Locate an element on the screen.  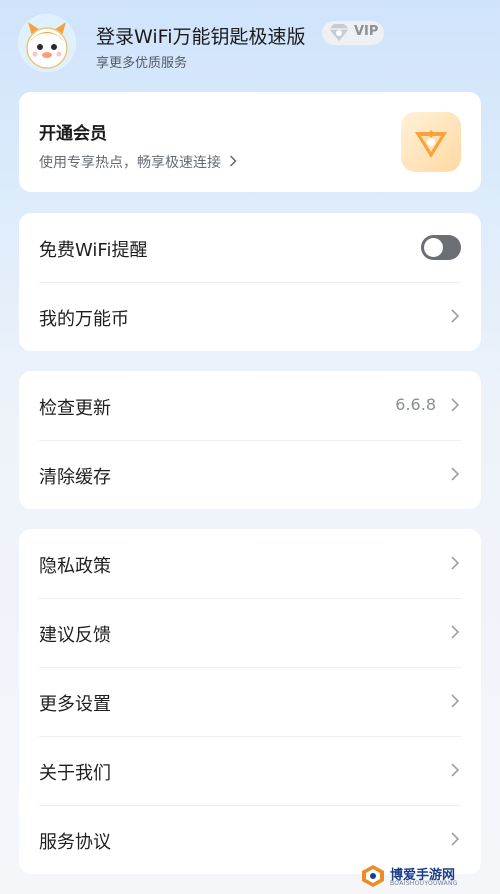
wifi-key-logo-icon is located at coordinates (431, 144).